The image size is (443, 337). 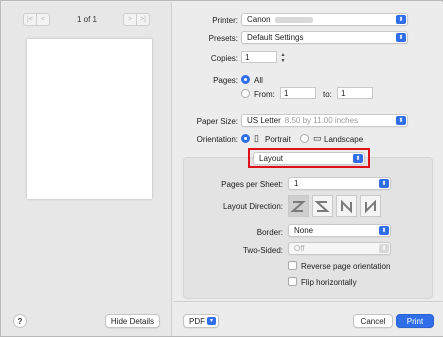 What do you see at coordinates (324, 37) in the screenshot?
I see `presets-select: Default Settings ⬍` at bounding box center [324, 37].